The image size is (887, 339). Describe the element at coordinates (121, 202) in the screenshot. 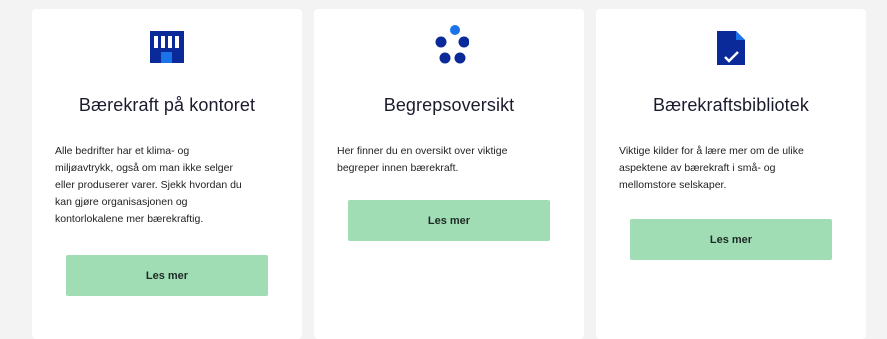

I see `description-line: kan gjøre organisasjonen og` at that location.